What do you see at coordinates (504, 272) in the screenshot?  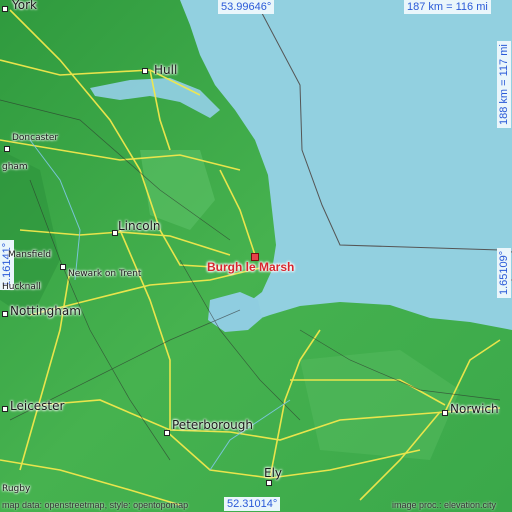 I see `longitude-right-label: 1.65109°` at bounding box center [504, 272].